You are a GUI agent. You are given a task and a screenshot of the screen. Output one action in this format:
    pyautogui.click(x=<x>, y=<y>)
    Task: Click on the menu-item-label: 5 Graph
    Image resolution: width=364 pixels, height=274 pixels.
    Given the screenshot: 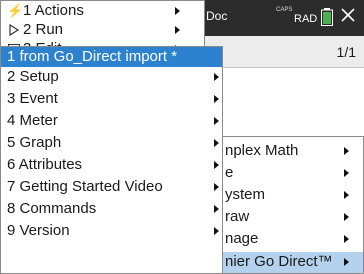 What is the action you would take?
    pyautogui.click(x=34, y=142)
    